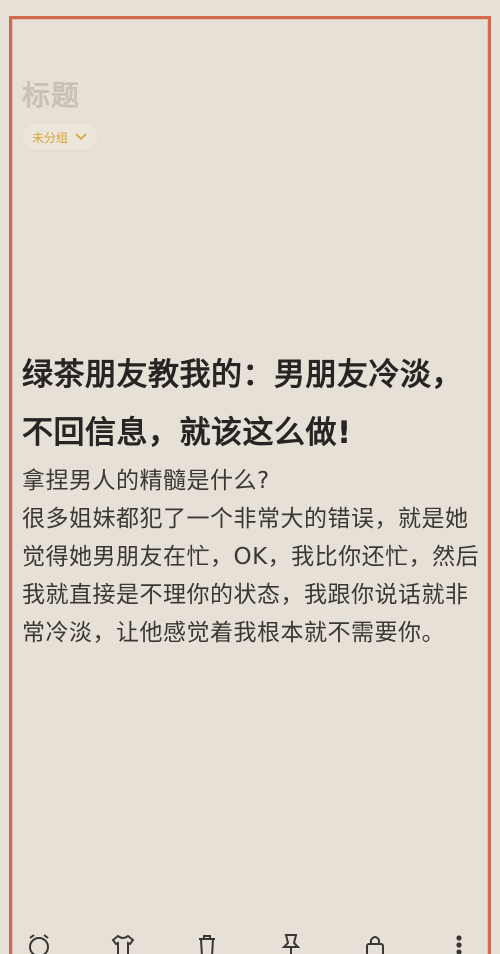 This screenshot has width=500, height=954. I want to click on more-vertical-icon, so click(459, 943).